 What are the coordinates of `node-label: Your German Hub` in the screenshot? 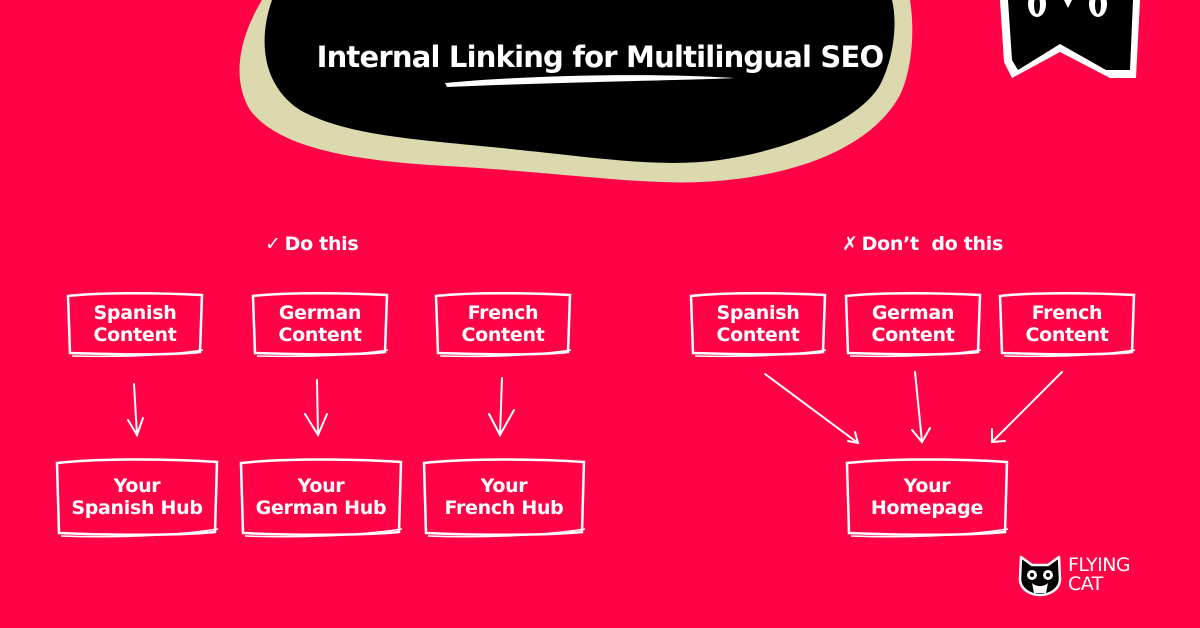 It's located at (321, 497).